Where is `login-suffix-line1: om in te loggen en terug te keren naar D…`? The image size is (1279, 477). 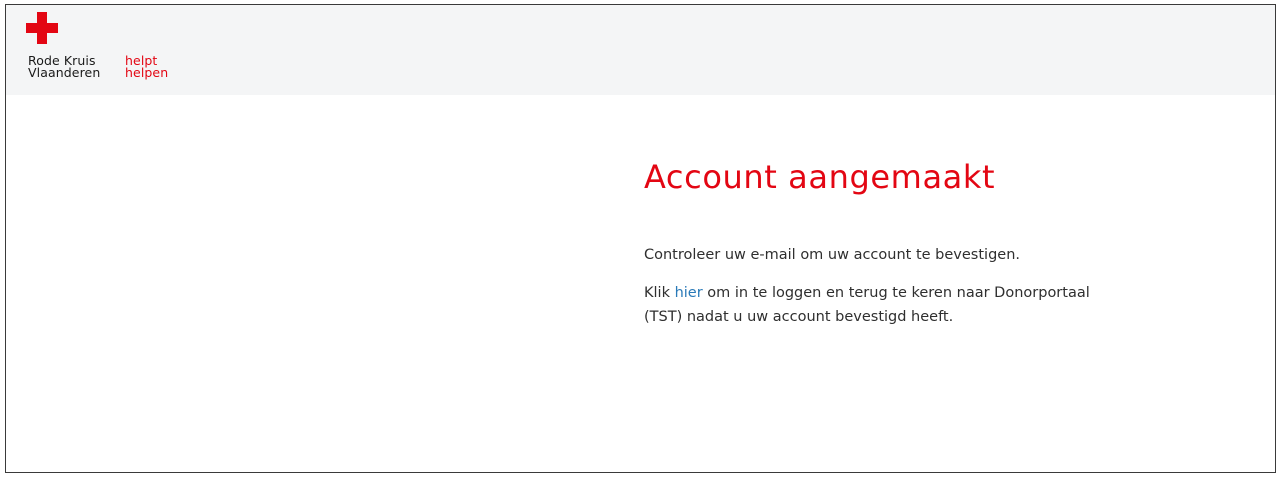
login-suffix-line1: om in te loggen en terug te keren naar D… is located at coordinates (896, 293).